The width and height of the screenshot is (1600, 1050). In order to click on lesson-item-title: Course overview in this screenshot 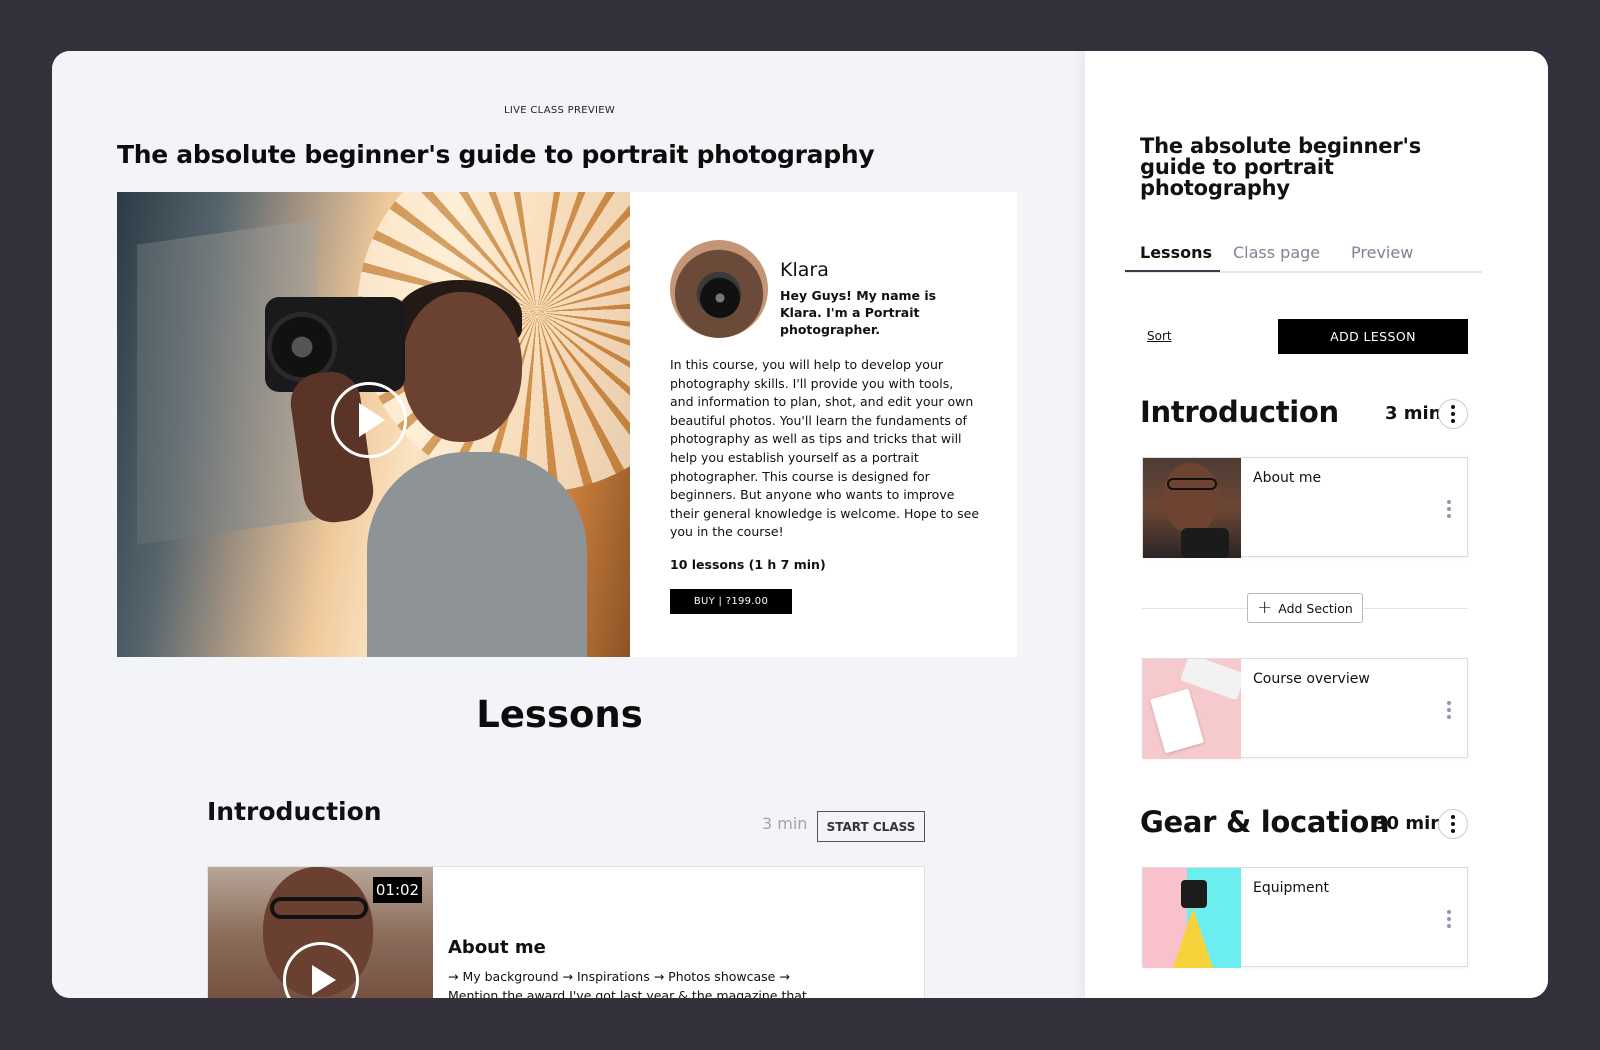, I will do `click(1311, 679)`.